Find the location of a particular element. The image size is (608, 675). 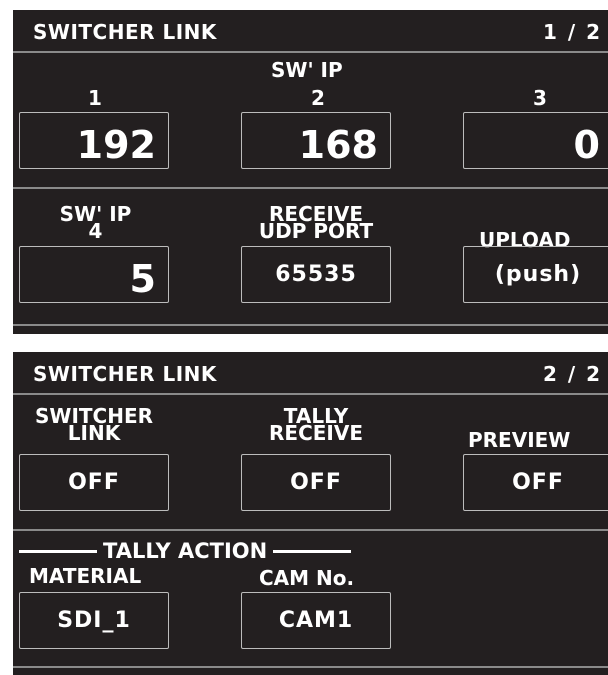

page-indicator: 2 / 2 is located at coordinates (572, 374).